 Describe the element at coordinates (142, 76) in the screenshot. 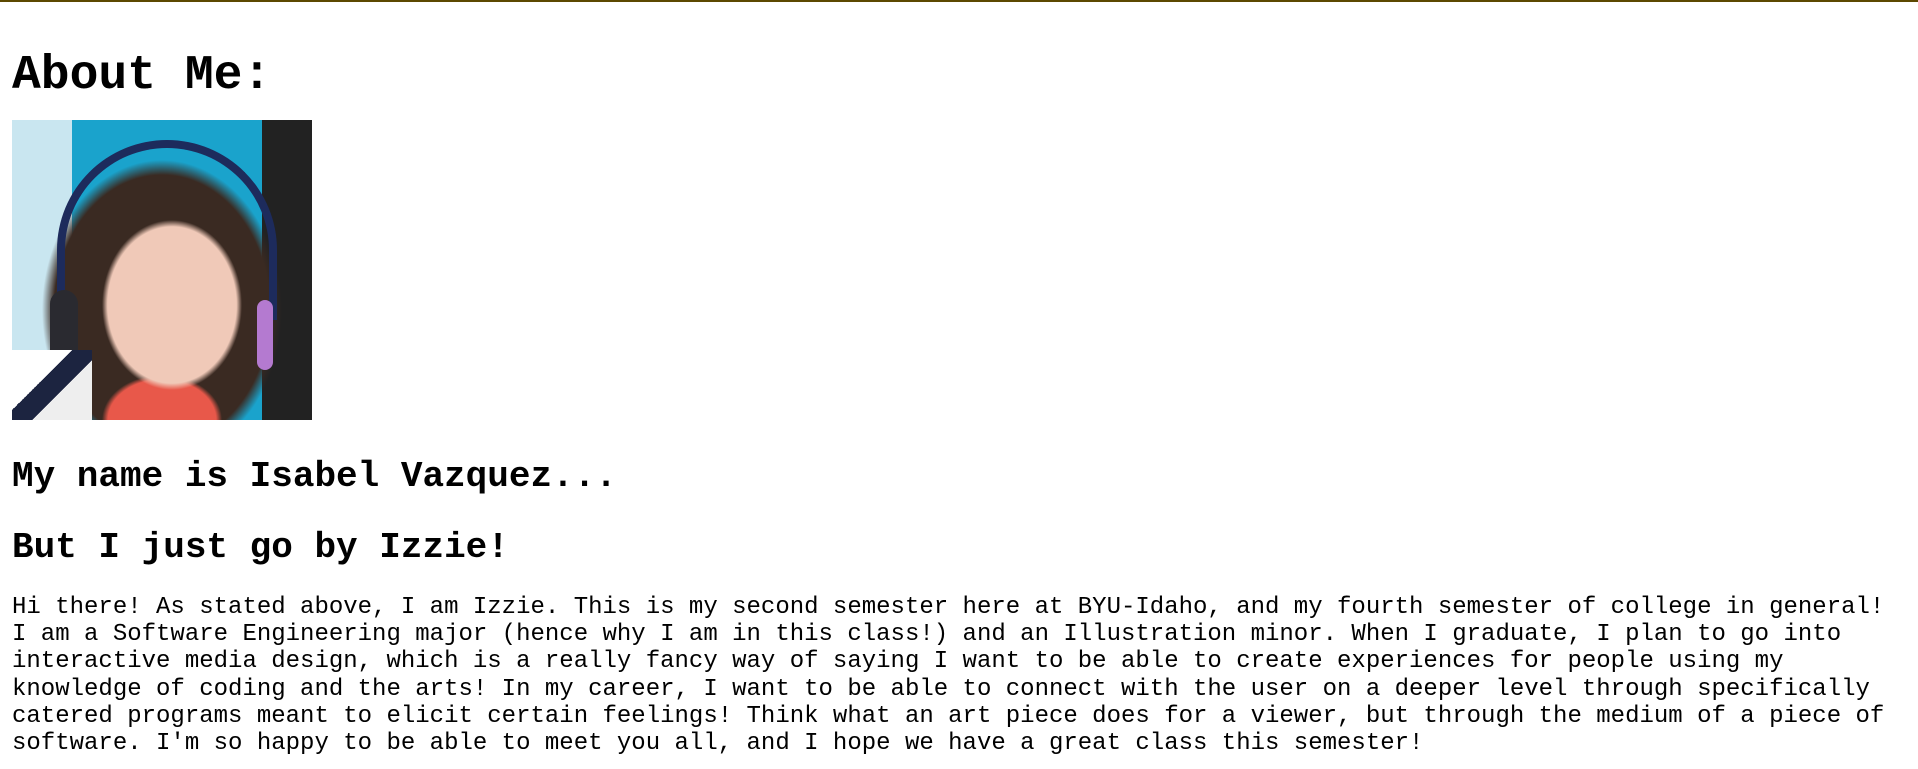

I see `page-title: About Me:` at that location.